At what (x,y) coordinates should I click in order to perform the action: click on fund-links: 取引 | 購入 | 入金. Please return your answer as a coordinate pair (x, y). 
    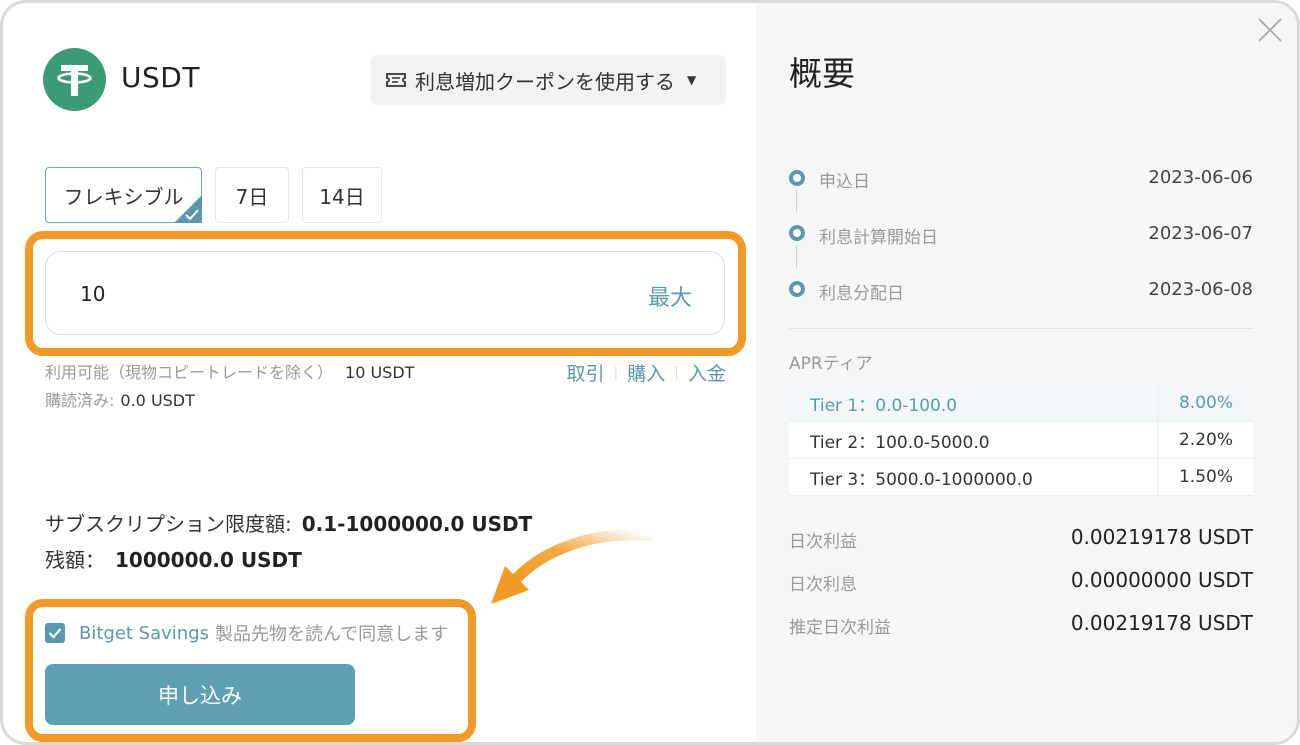
    Looking at the image, I should click on (646, 372).